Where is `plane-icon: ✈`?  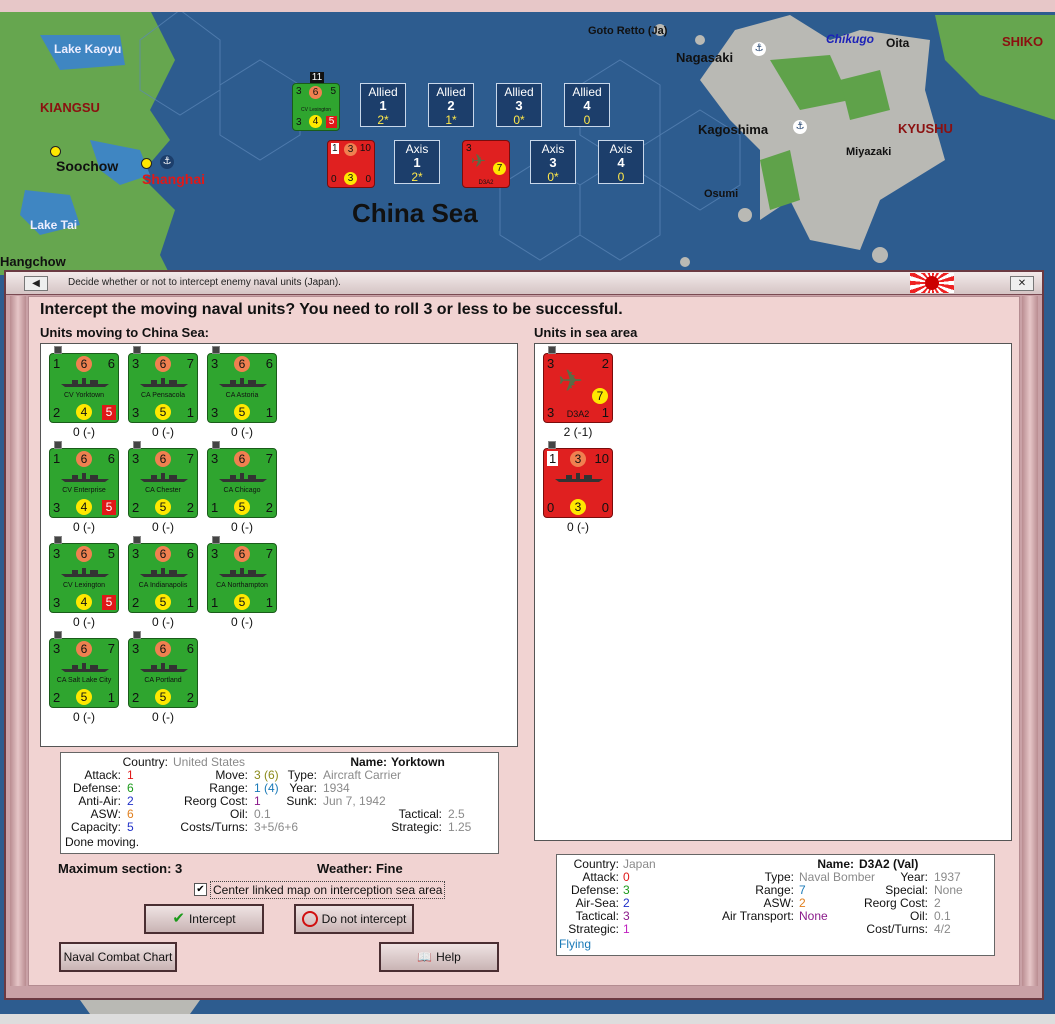
plane-icon: ✈ is located at coordinates (571, 381).